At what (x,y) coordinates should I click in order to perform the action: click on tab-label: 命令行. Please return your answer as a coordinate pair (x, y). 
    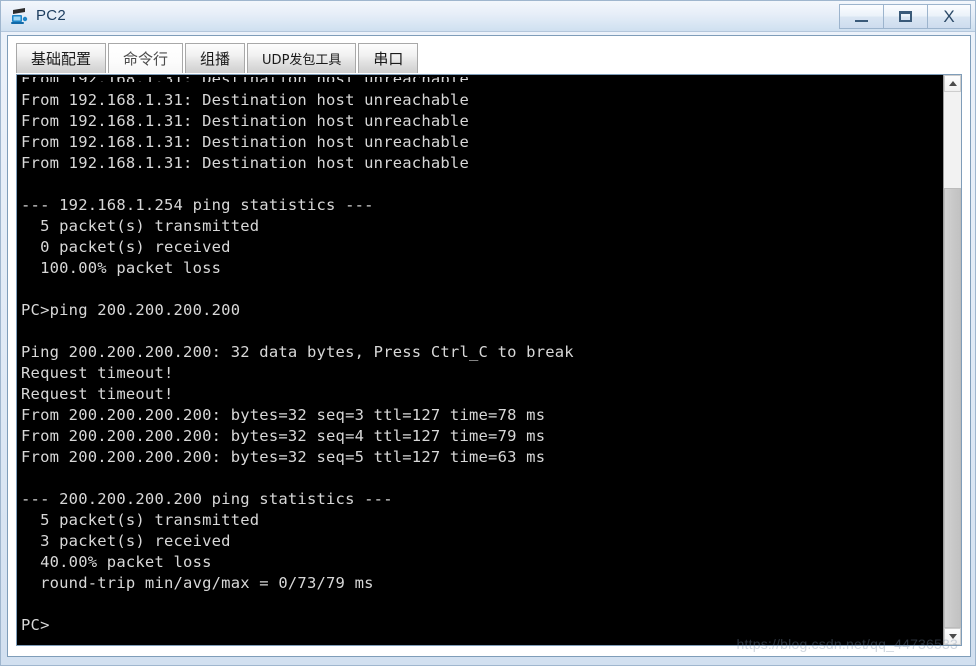
    Looking at the image, I should click on (146, 59).